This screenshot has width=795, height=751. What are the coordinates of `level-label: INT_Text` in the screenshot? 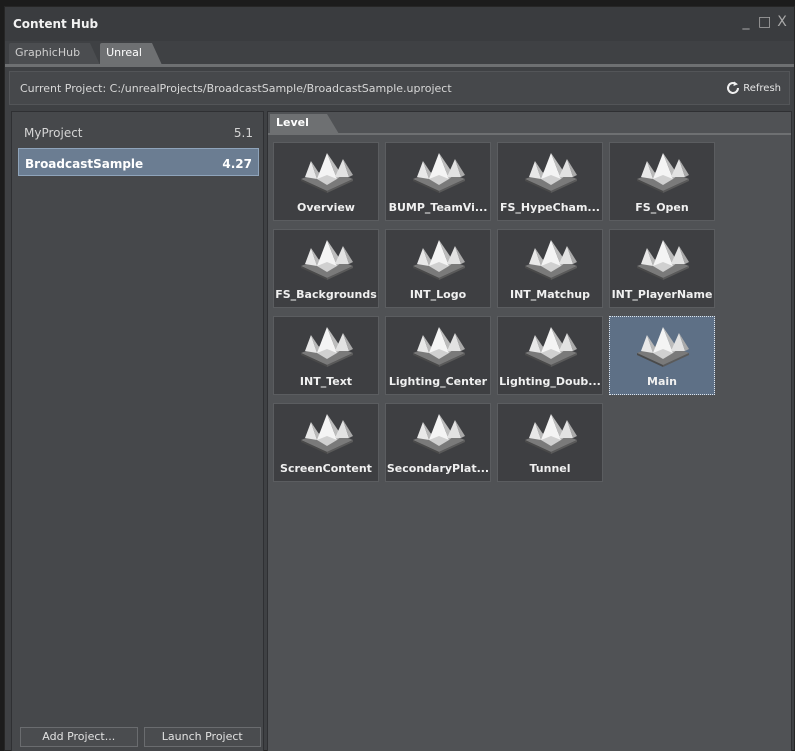 It's located at (326, 381).